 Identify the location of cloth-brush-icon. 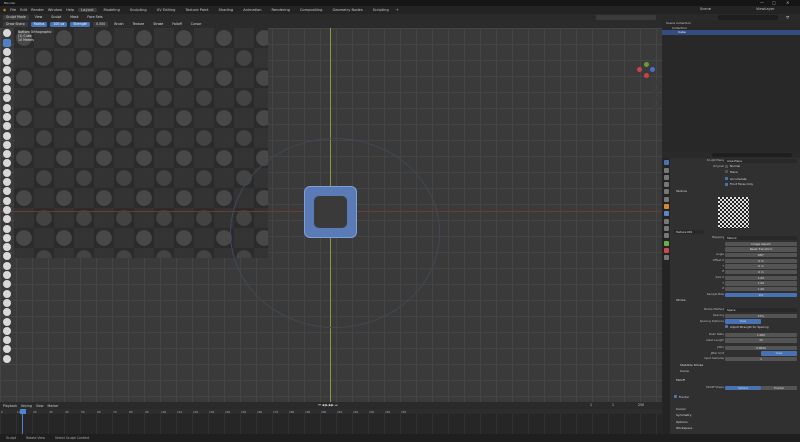
(7, 256).